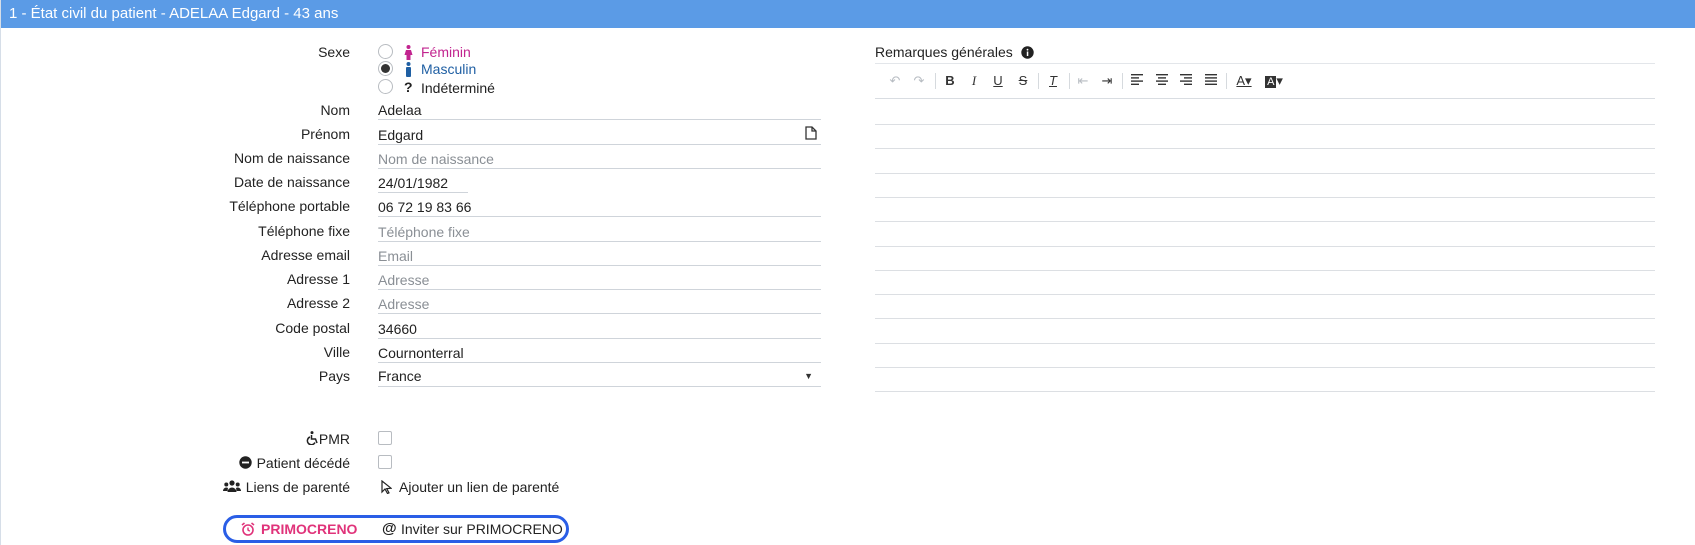  I want to click on editor-toolbar: ↶ ↷ B I U S T ⇤ ⇥ A▾ A ▾, so click(1265, 81).